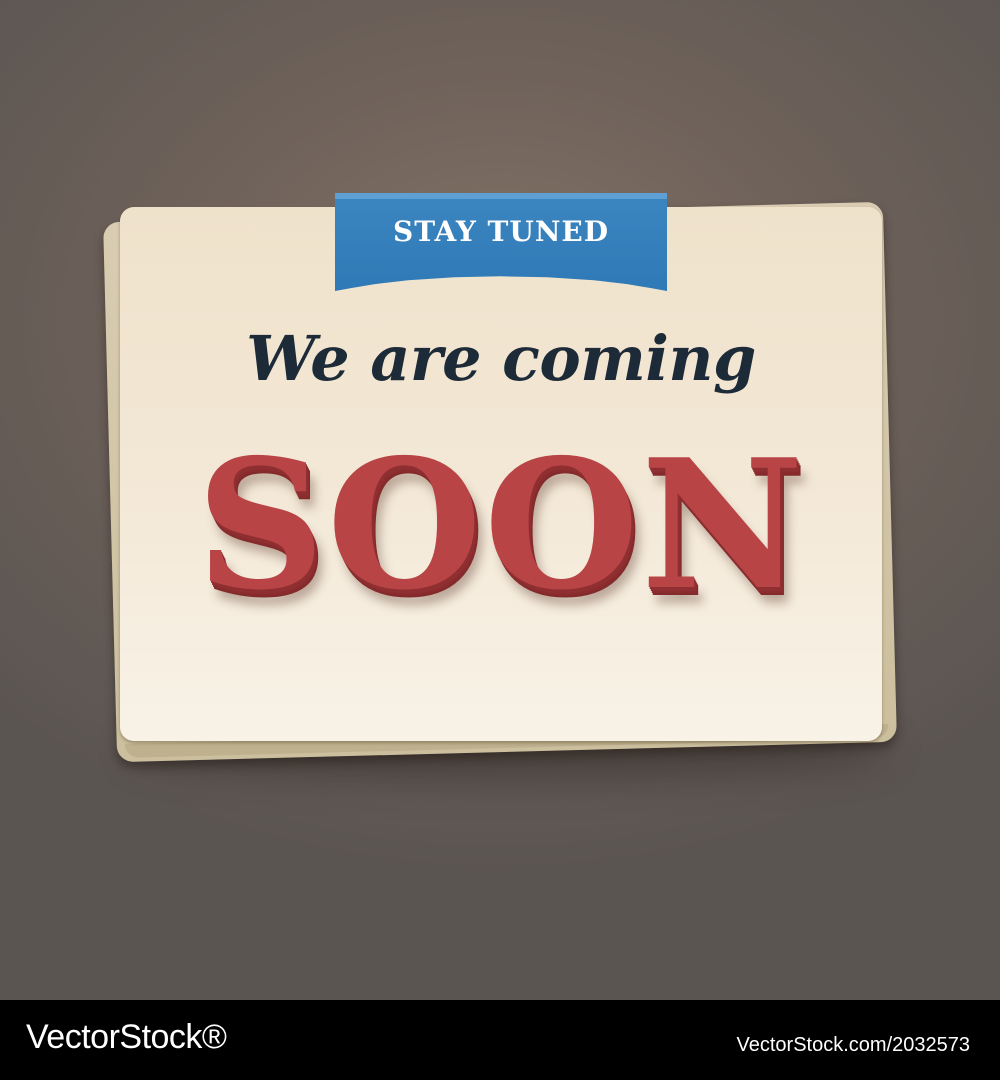  What do you see at coordinates (500, 1040) in the screenshot?
I see `watermark-footer: VectorStock® VectorStock.com/2032573` at bounding box center [500, 1040].